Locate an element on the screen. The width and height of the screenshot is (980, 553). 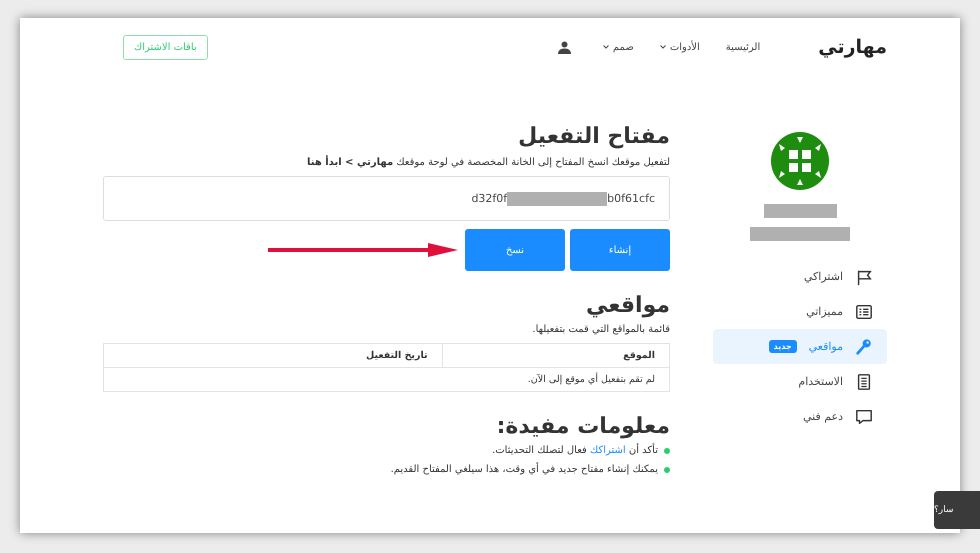
instructions-text: لتفعيل موقعك انسخ المفتاح إلى الخانة المخصصة في لوحة موقعك مهارتي > ابدأ هنا is located at coordinates (488, 162).